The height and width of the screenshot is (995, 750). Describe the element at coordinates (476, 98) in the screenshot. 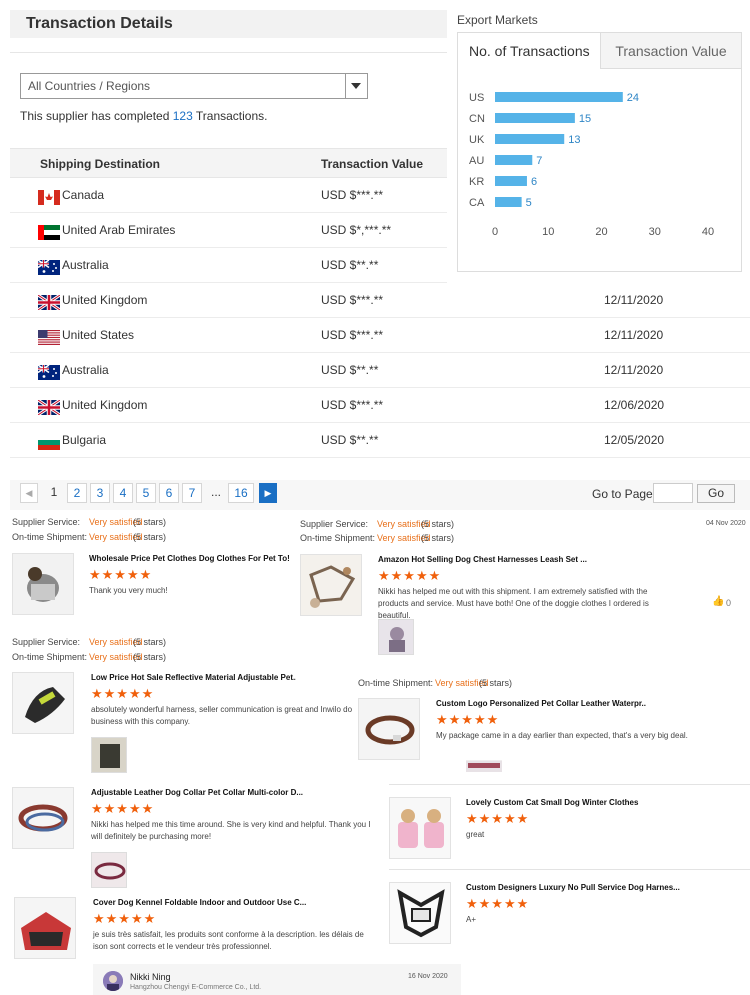

I see `category-label: US` at that location.